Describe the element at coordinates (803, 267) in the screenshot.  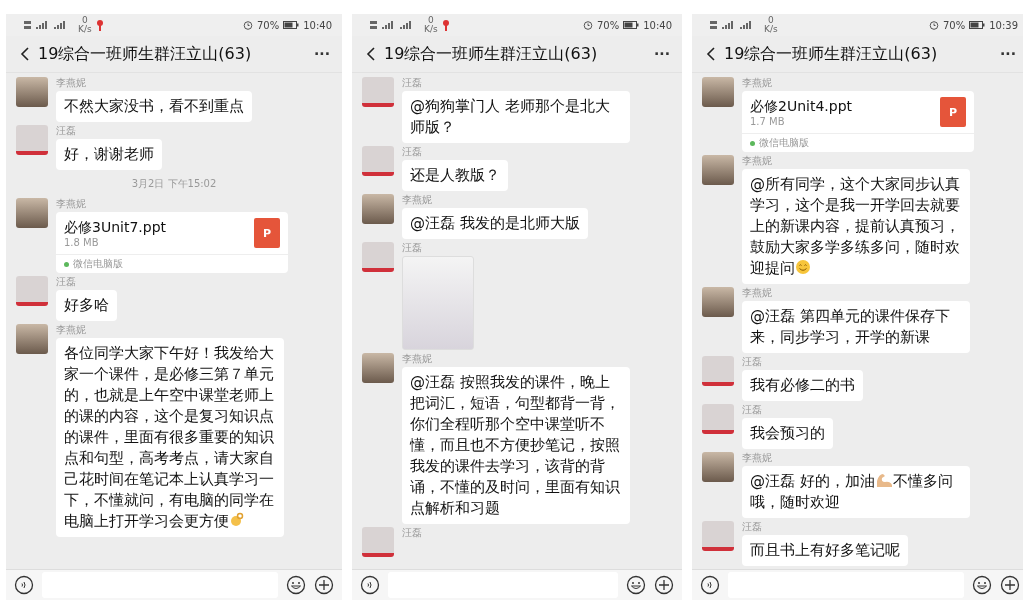
I see `smiley-icon` at that location.